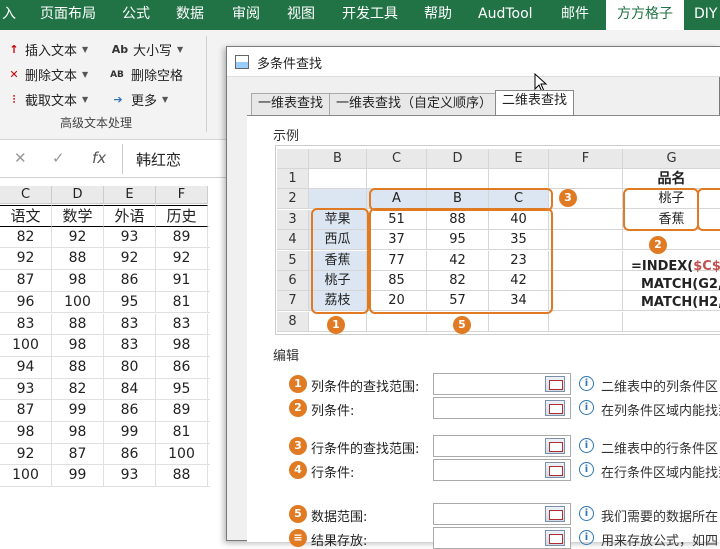  What do you see at coordinates (293, 159) in the screenshot?
I see `select-all-corner` at bounding box center [293, 159].